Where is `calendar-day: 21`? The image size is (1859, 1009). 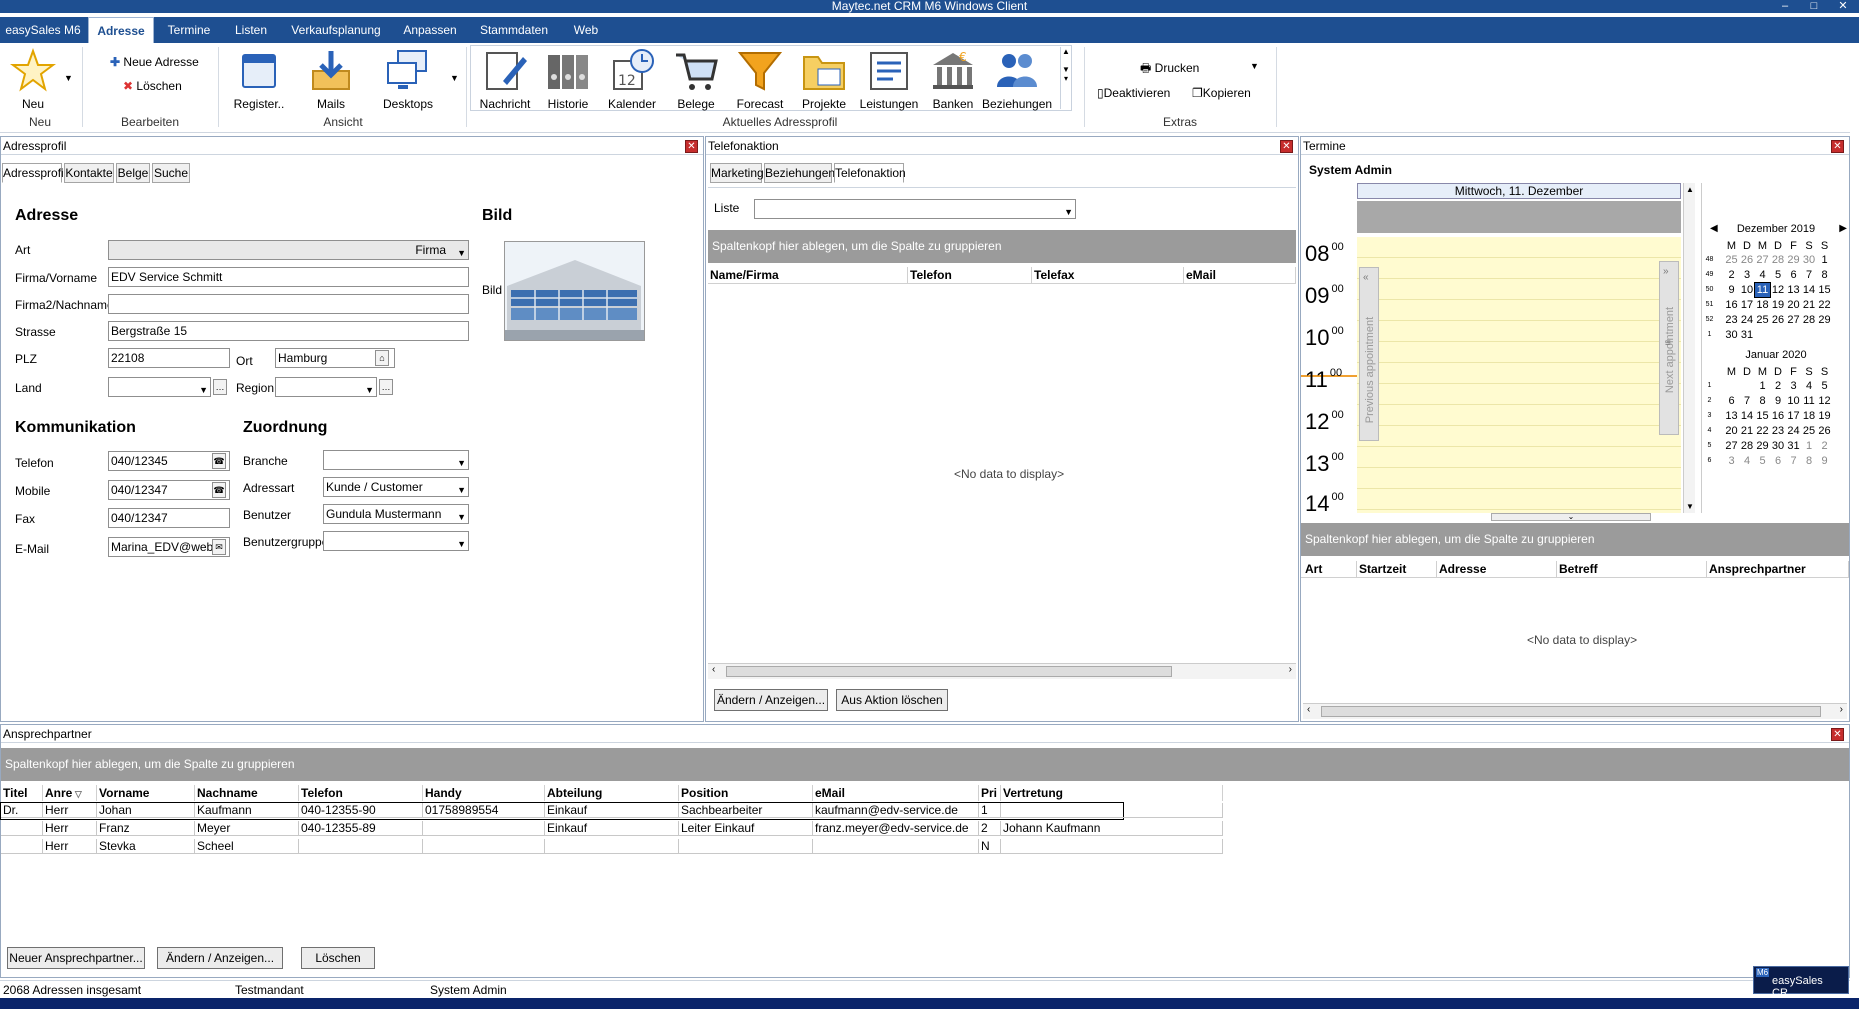 calendar-day: 21 is located at coordinates (1809, 305).